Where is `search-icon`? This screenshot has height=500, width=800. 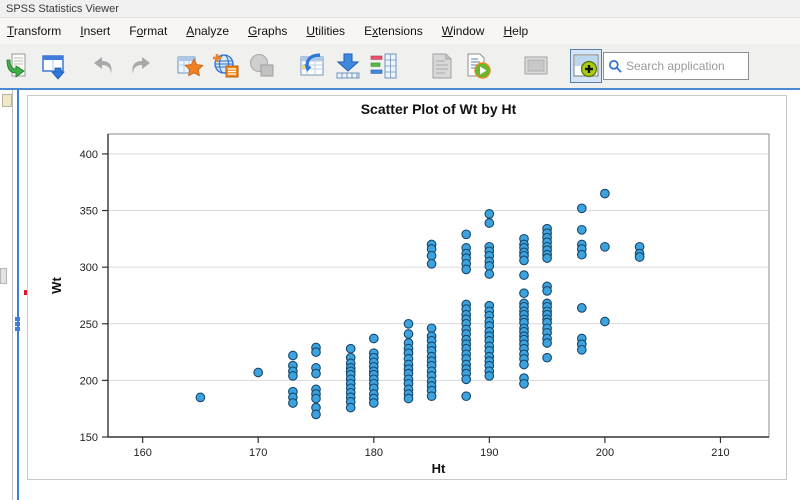
search-icon is located at coordinates (615, 66).